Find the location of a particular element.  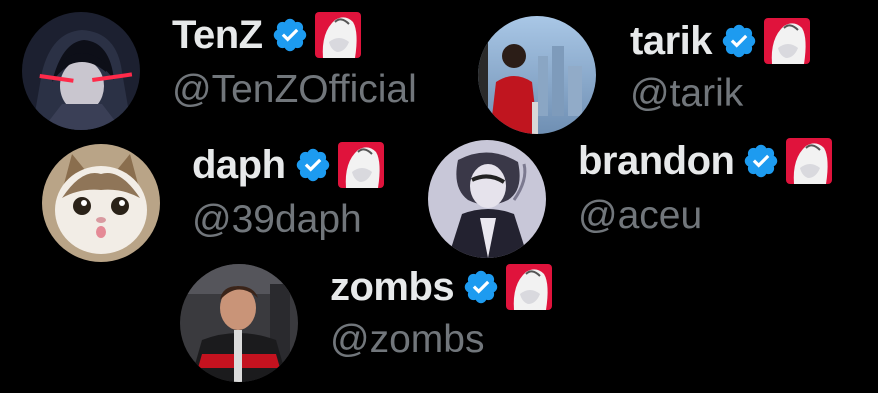

sketch-portrait-avatar-image is located at coordinates (487, 199).